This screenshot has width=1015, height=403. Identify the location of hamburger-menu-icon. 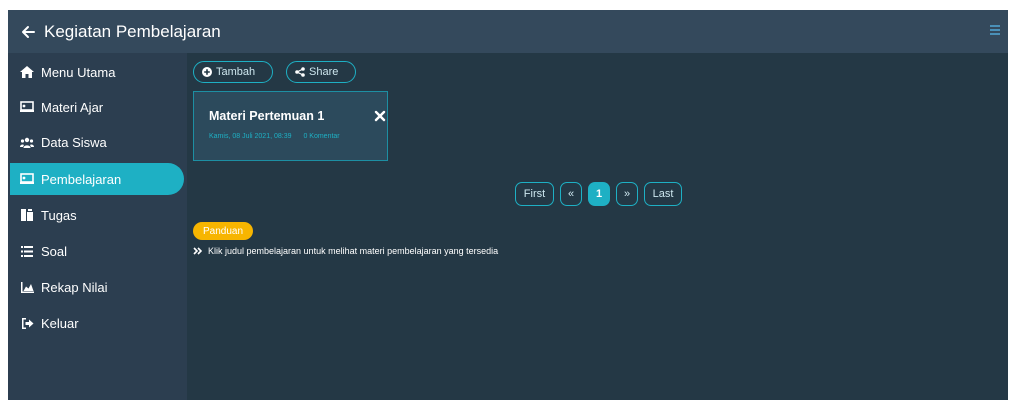
(995, 31).